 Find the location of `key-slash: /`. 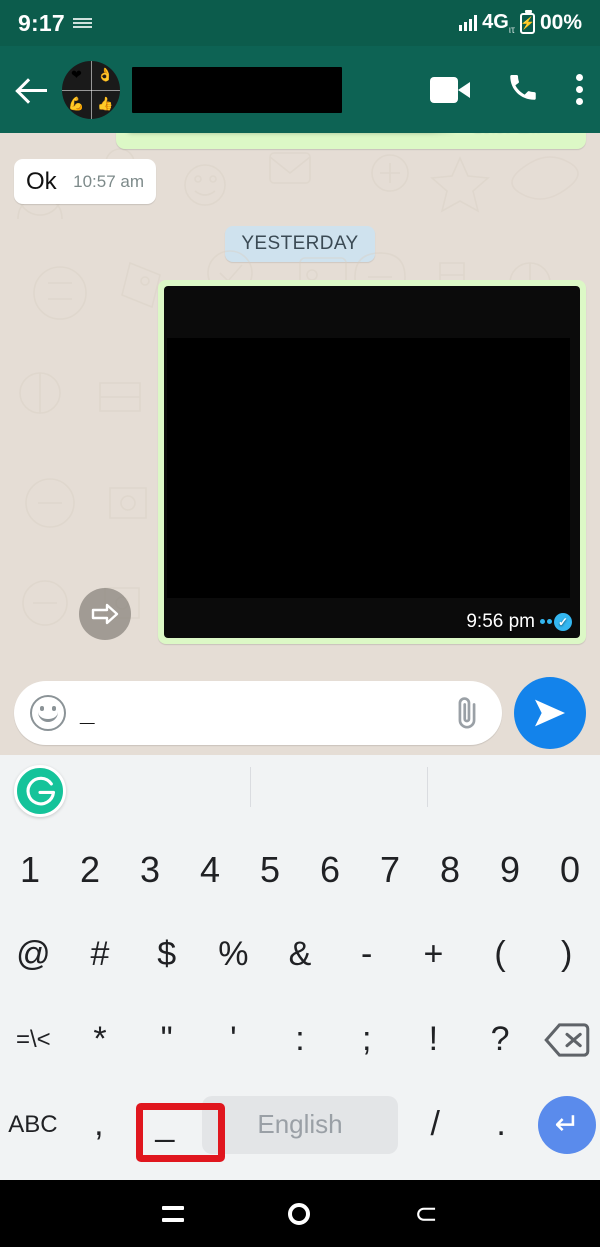

key-slash: / is located at coordinates (435, 1124).